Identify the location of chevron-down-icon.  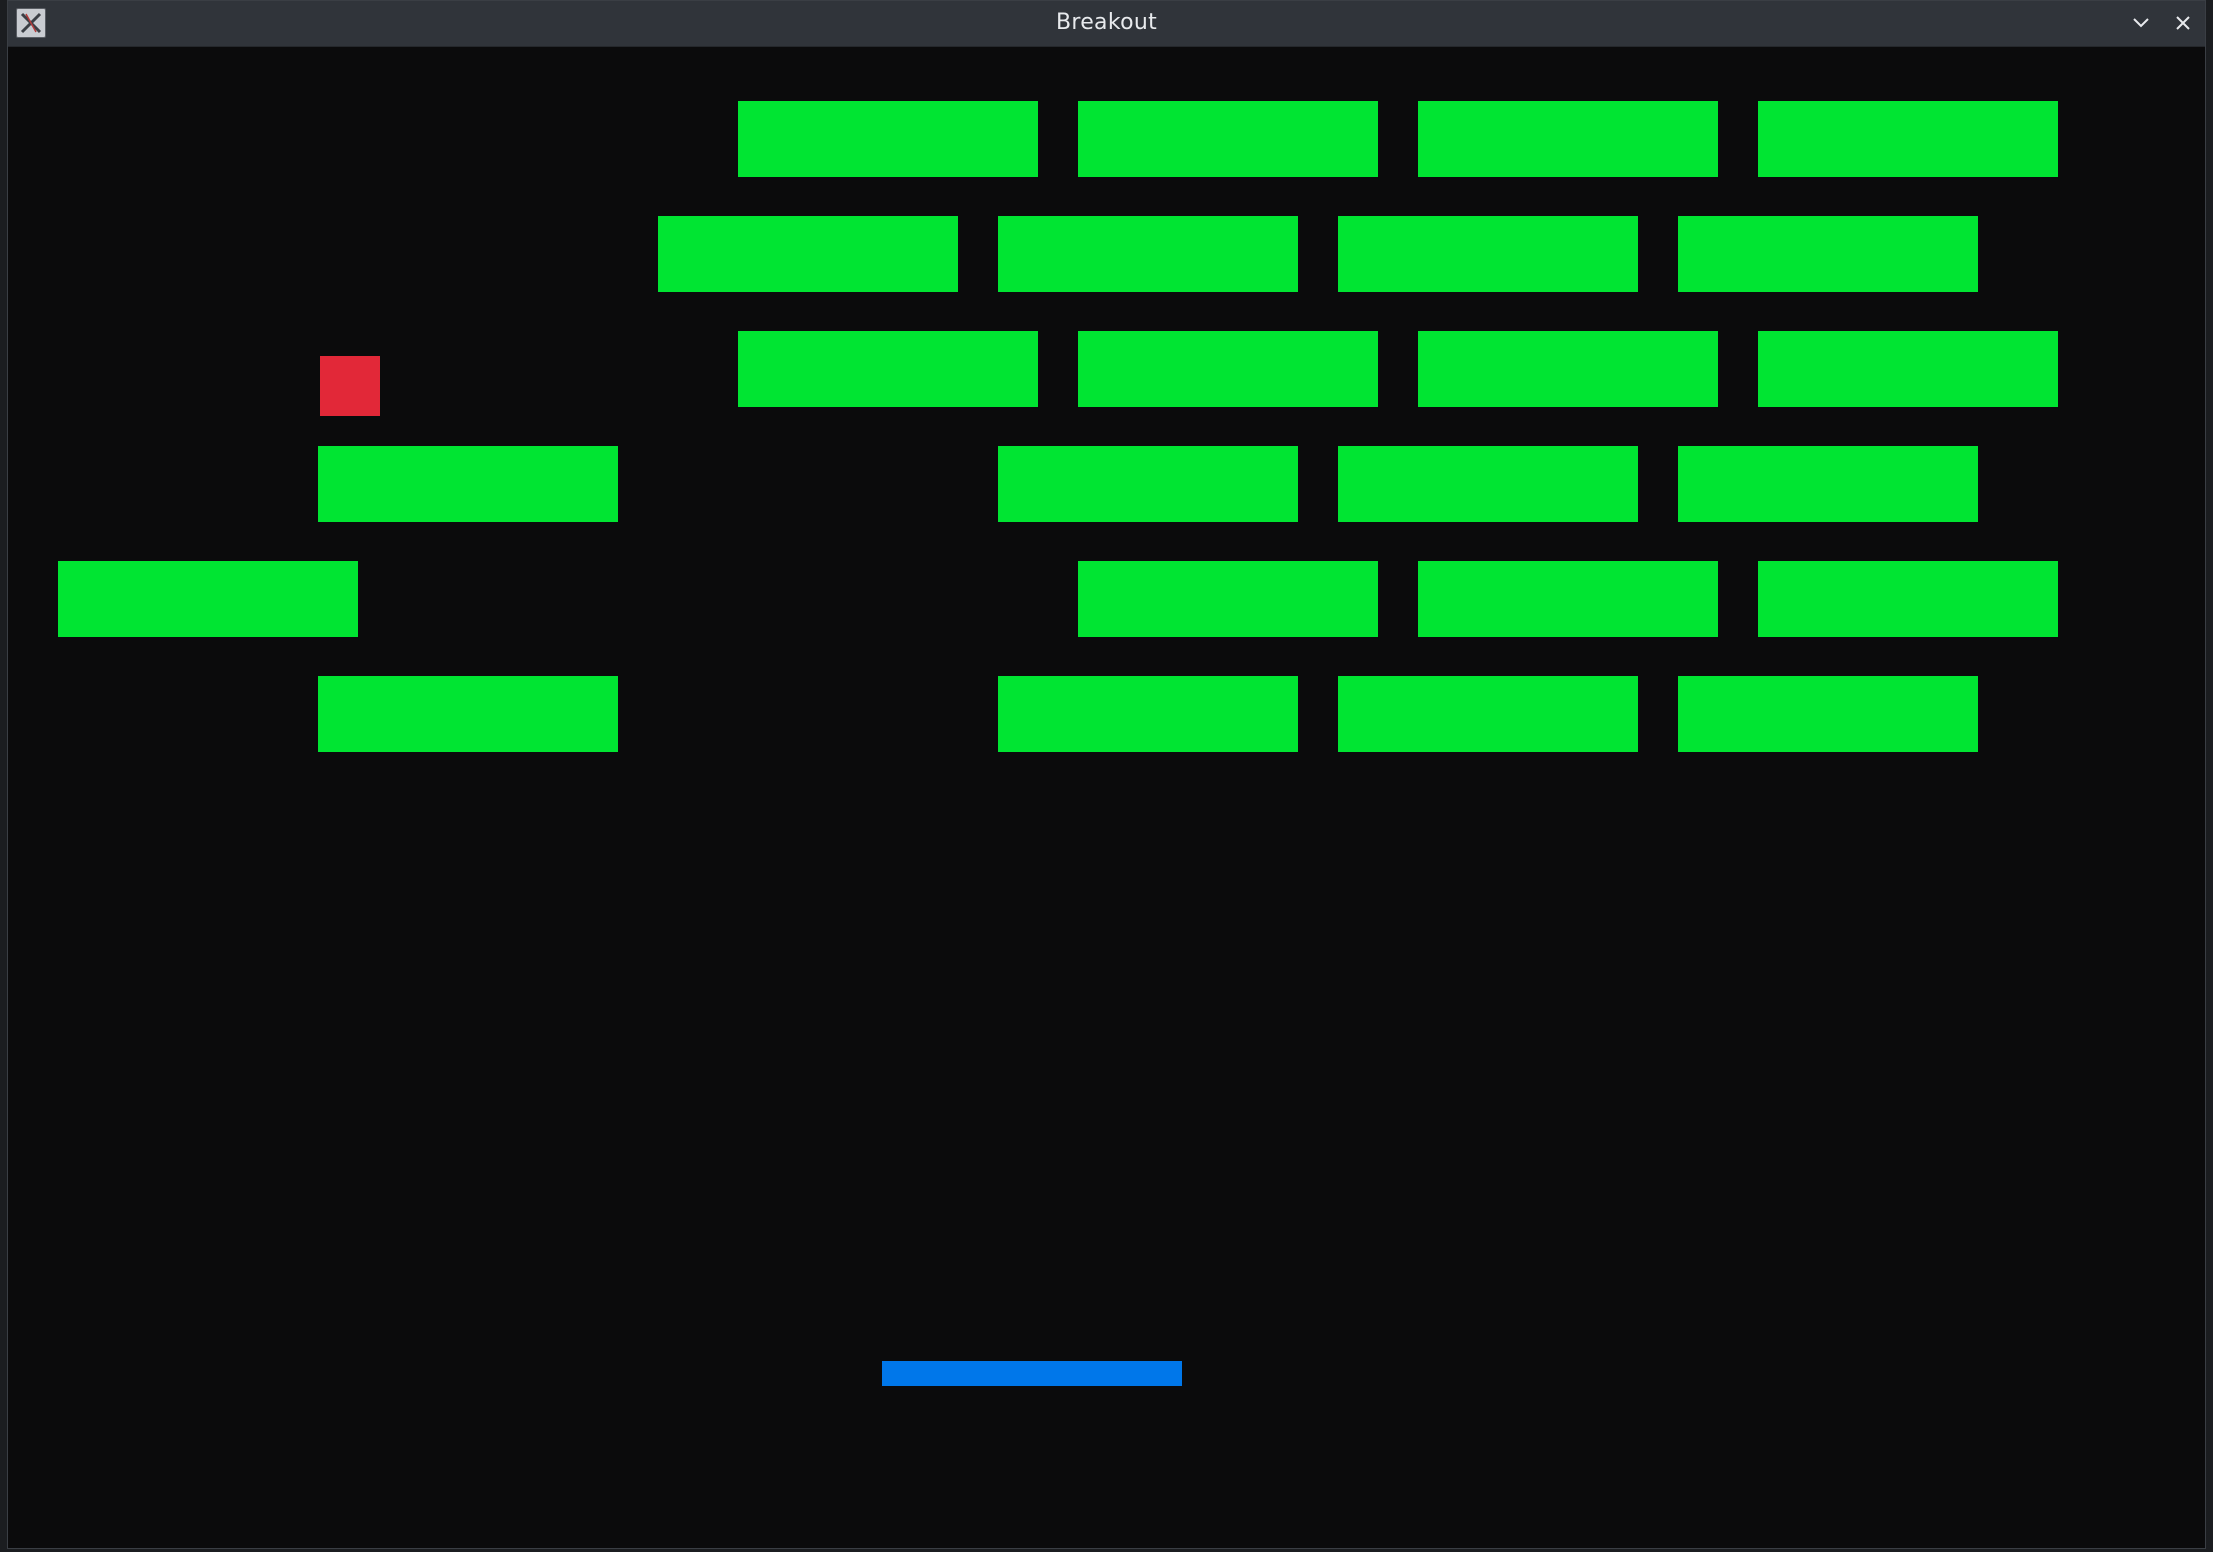
(2141, 23).